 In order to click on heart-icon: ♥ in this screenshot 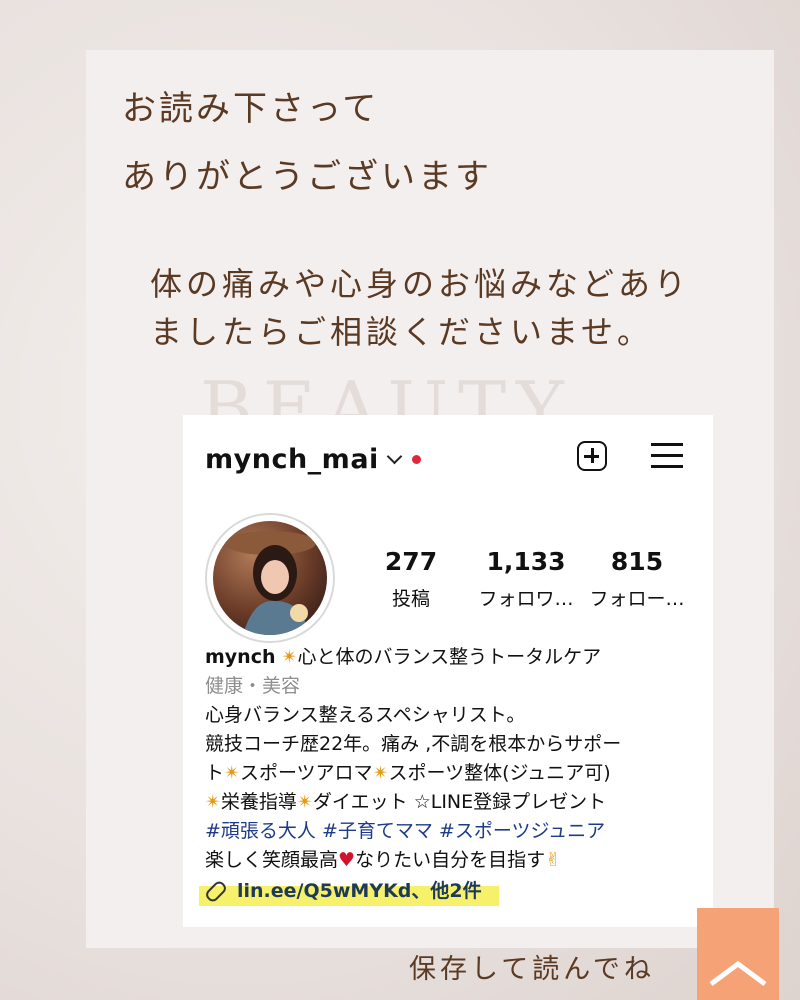, I will do `click(347, 860)`.